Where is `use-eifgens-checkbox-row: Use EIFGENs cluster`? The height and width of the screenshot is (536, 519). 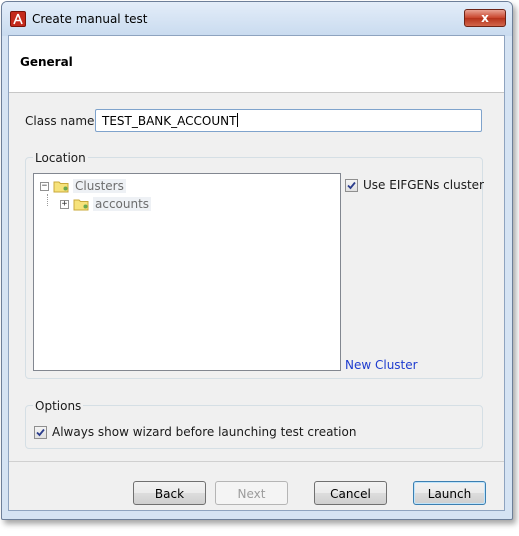 use-eifgens-checkbox-row: Use EIFGENs cluster is located at coordinates (414, 185).